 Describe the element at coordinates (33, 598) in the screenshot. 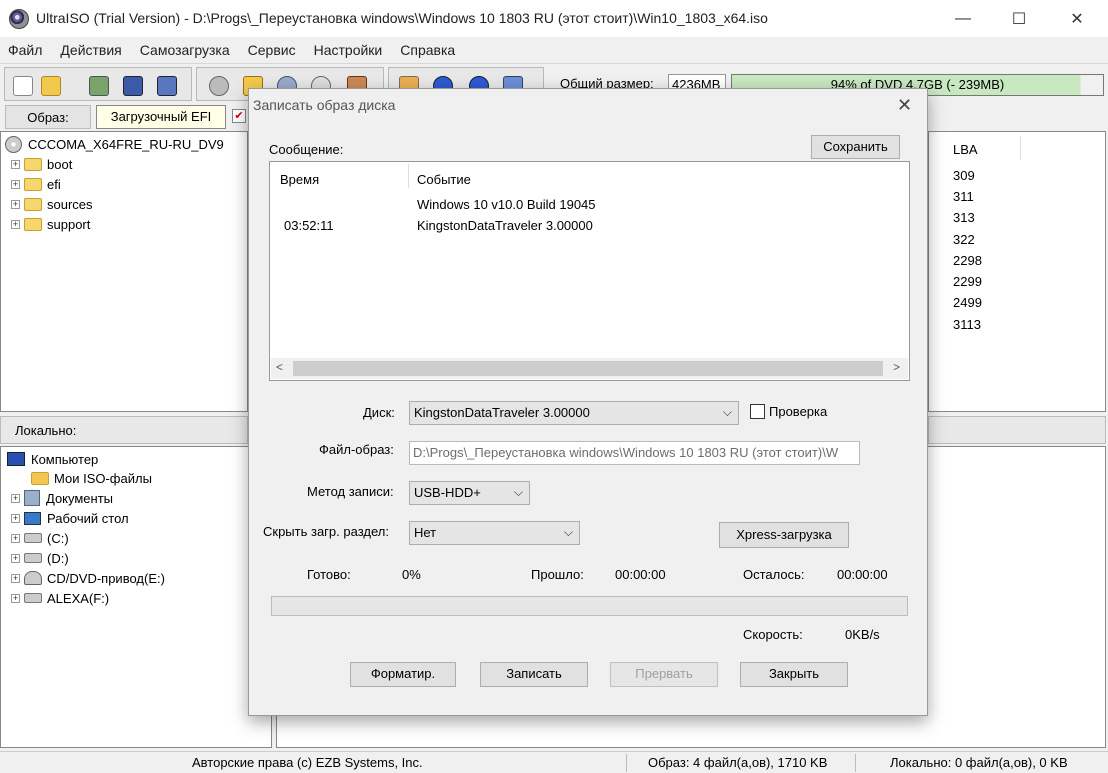

I see `usb-drive-icon` at that location.